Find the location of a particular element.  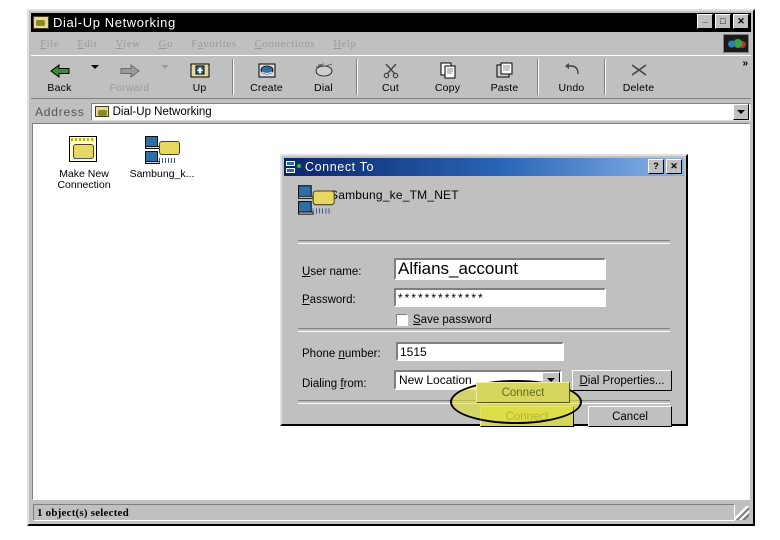

address-bar: Address Dial-Up Networking is located at coordinates (391, 111).